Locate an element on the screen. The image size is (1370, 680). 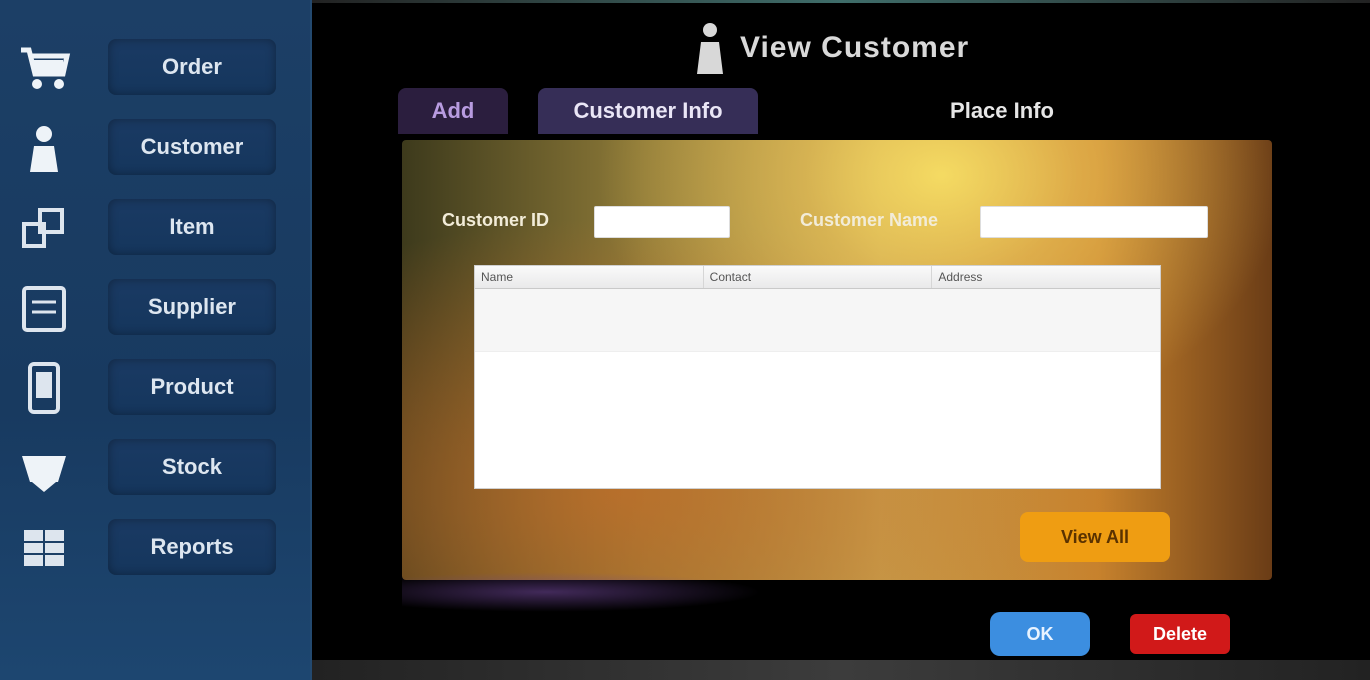
column-header-contact: Contact is located at coordinates (818, 277).